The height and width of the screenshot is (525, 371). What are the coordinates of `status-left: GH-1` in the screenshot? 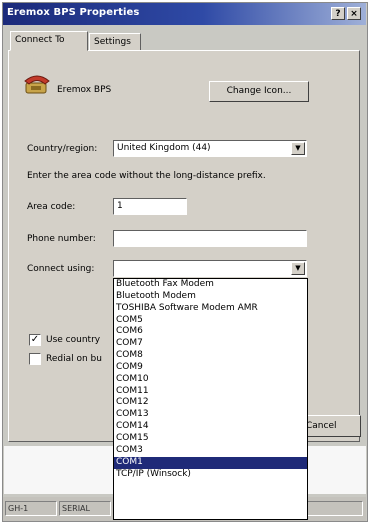 It's located at (31, 508).